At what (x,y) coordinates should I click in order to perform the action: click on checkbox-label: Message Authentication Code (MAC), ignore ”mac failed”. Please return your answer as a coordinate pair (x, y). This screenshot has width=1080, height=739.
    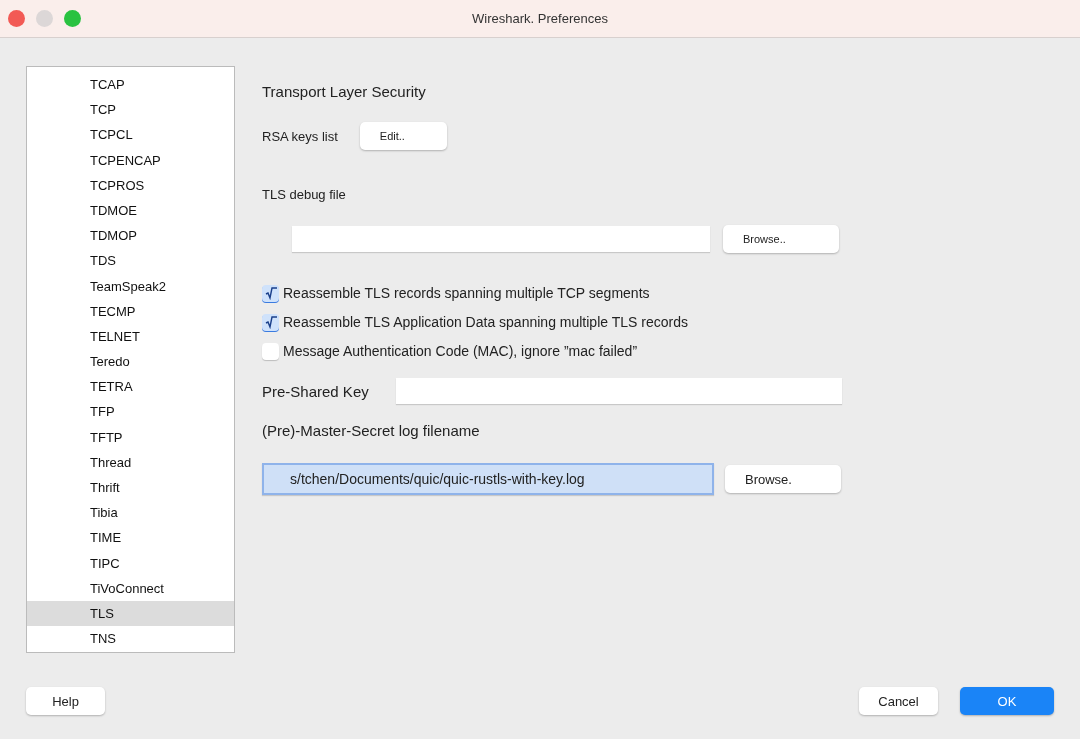
    Looking at the image, I should click on (460, 351).